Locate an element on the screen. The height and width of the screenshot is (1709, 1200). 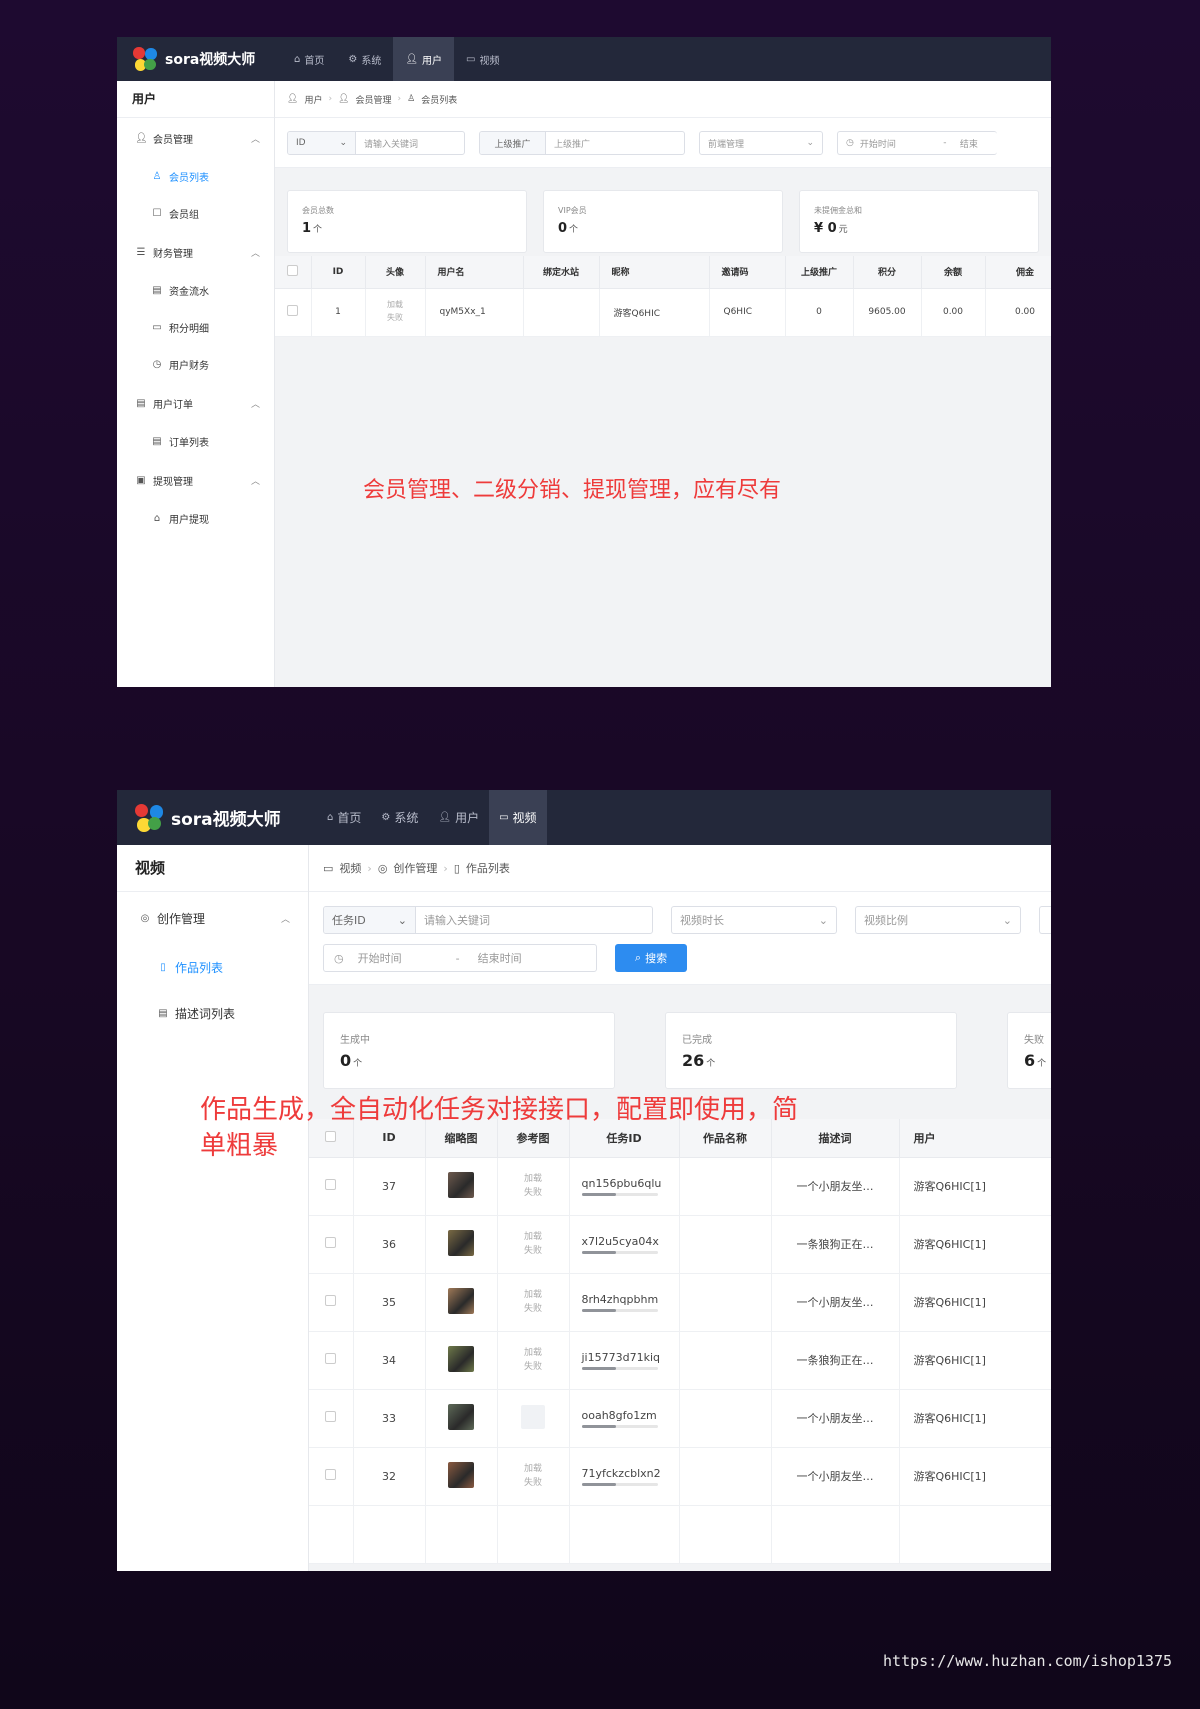
table-row: 37 加载 失败 qn156pbu6qlu 一个小朋友坐… 游客Q6HIC[1] is located at coordinates (680, 1186).